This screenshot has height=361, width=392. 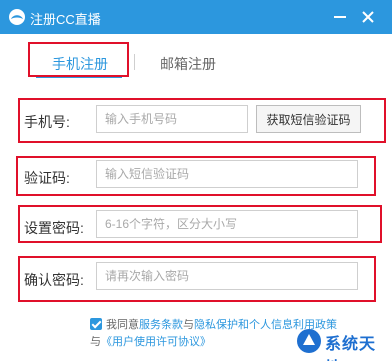 I want to click on password-input, so click(x=227, y=224).